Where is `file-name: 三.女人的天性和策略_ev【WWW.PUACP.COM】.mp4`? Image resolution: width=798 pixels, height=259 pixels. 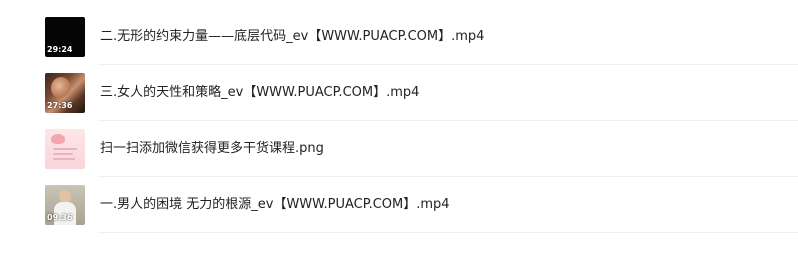
file-name: 三.女人的天性和策略_ev【WWW.PUACP.COM】.mp4 is located at coordinates (259, 93).